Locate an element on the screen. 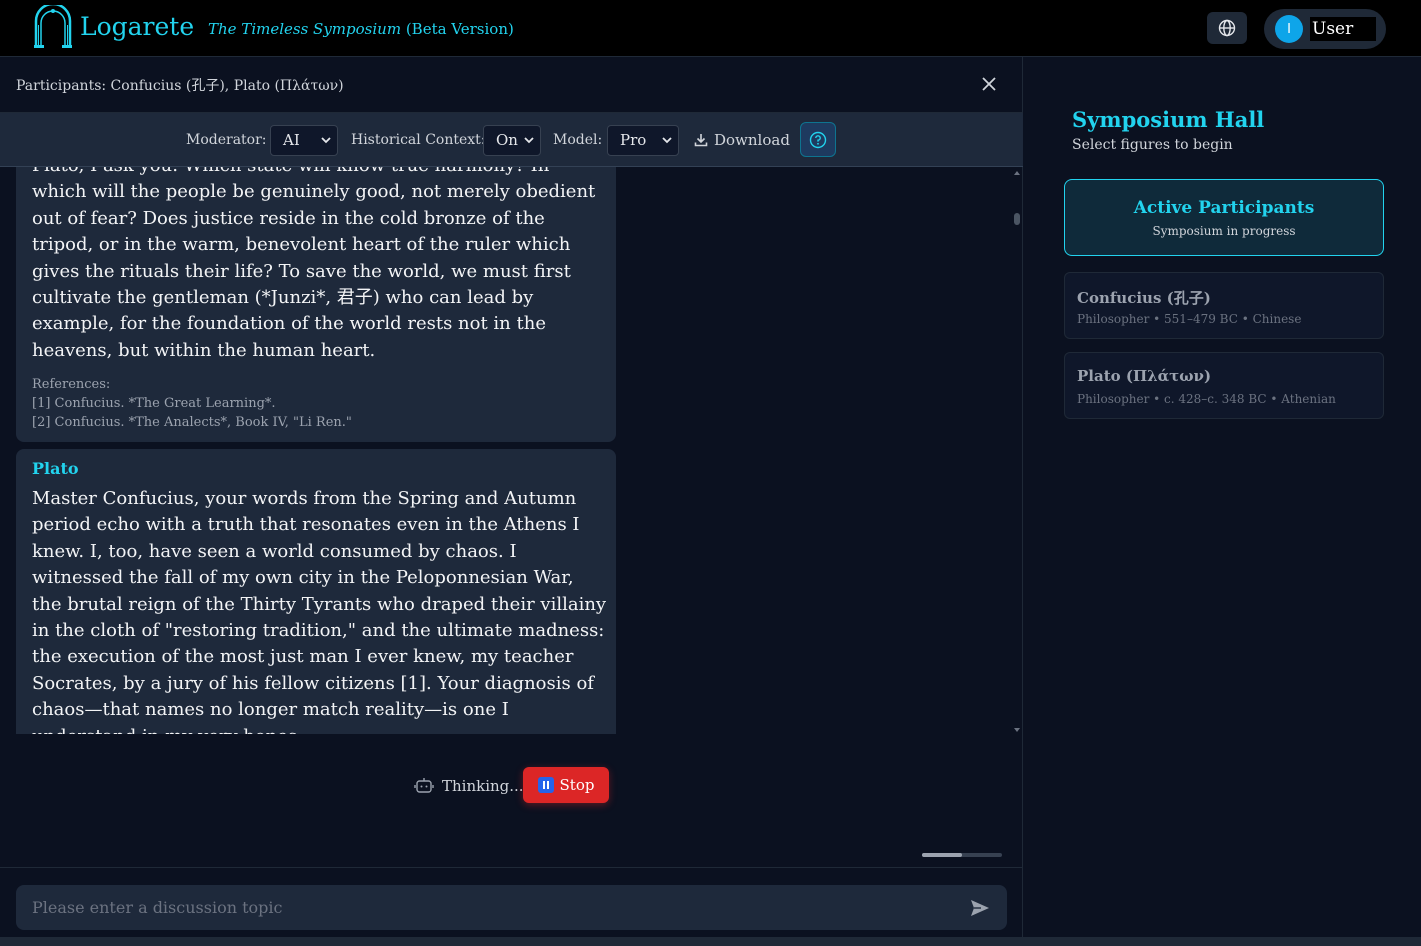 Image resolution: width=1421 pixels, height=946 pixels. figure-meta: Philosopher • 551–479 BC • Chinese is located at coordinates (1189, 319).